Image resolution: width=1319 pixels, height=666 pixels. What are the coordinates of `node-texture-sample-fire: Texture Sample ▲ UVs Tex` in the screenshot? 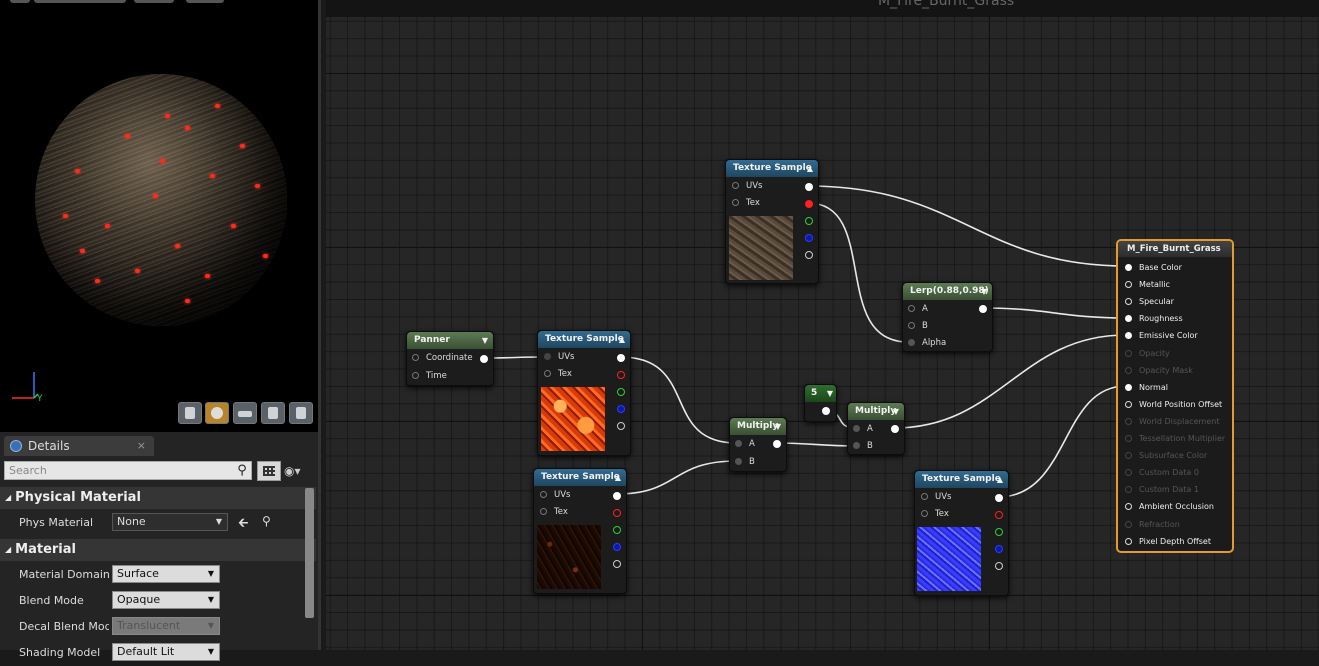 It's located at (584, 393).